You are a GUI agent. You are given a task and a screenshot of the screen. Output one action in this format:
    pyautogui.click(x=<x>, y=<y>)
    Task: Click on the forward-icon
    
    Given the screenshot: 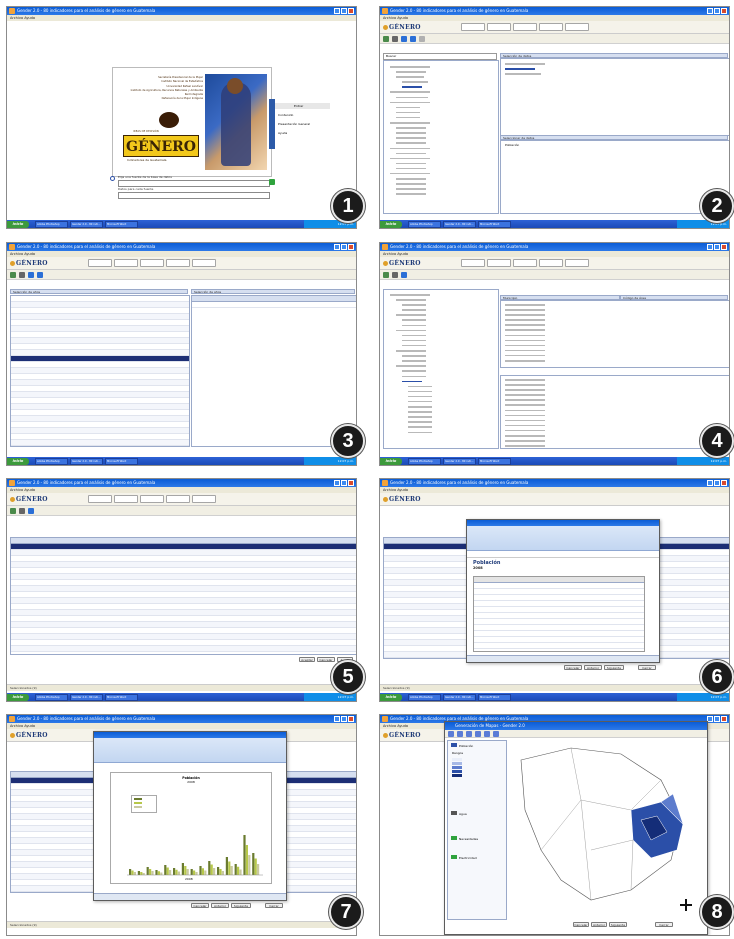 What is the action you would take?
    pyautogui.click(x=413, y=38)
    